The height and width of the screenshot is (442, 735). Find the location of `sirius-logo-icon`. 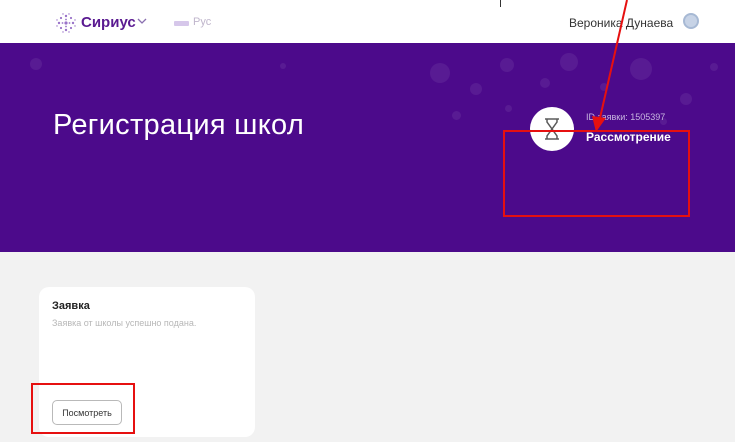

sirius-logo-icon is located at coordinates (66, 23).